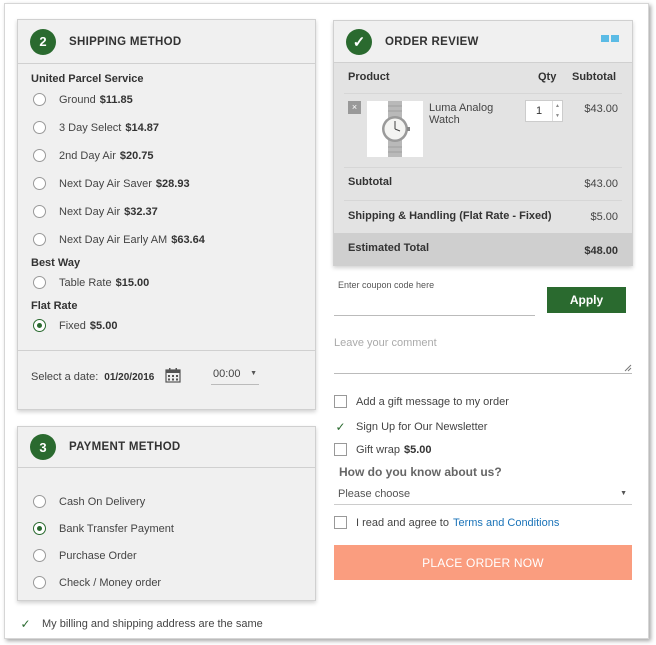 The width and height of the screenshot is (656, 645). What do you see at coordinates (54, 306) in the screenshot?
I see `carrier-label-flatrate: Flat Rate` at bounding box center [54, 306].